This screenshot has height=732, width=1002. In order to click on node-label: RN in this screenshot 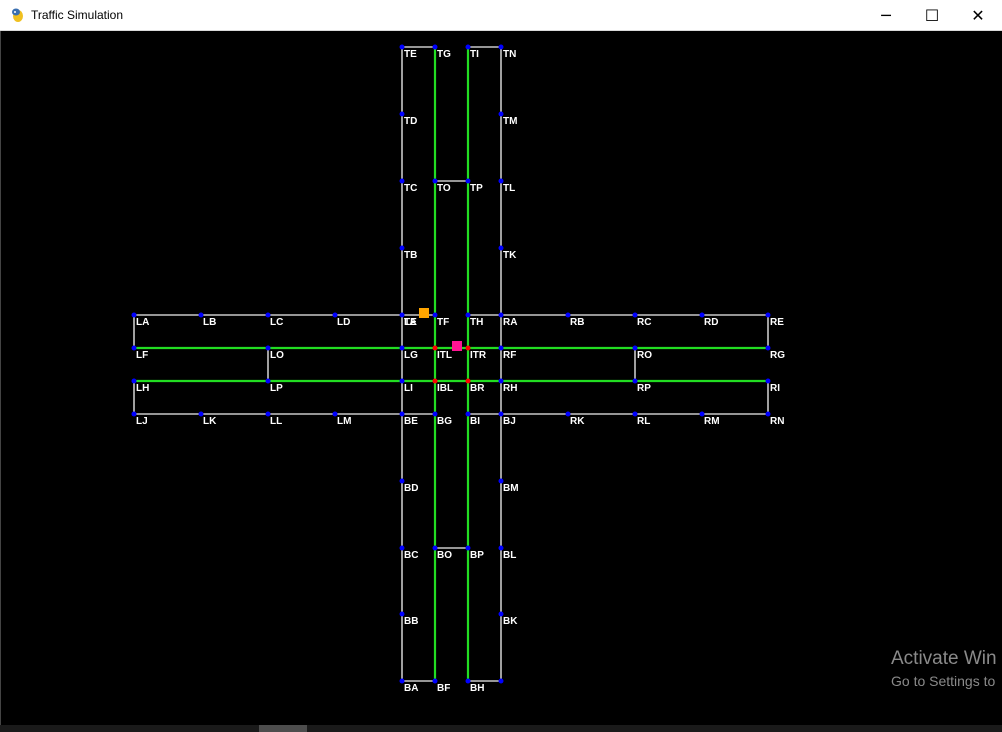, I will do `click(777, 421)`.